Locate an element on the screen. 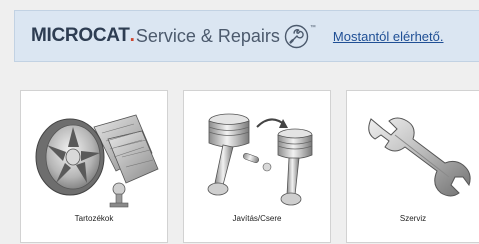 The height and width of the screenshot is (244, 479). brand-subtitle: Service & Repairs is located at coordinates (207, 35).